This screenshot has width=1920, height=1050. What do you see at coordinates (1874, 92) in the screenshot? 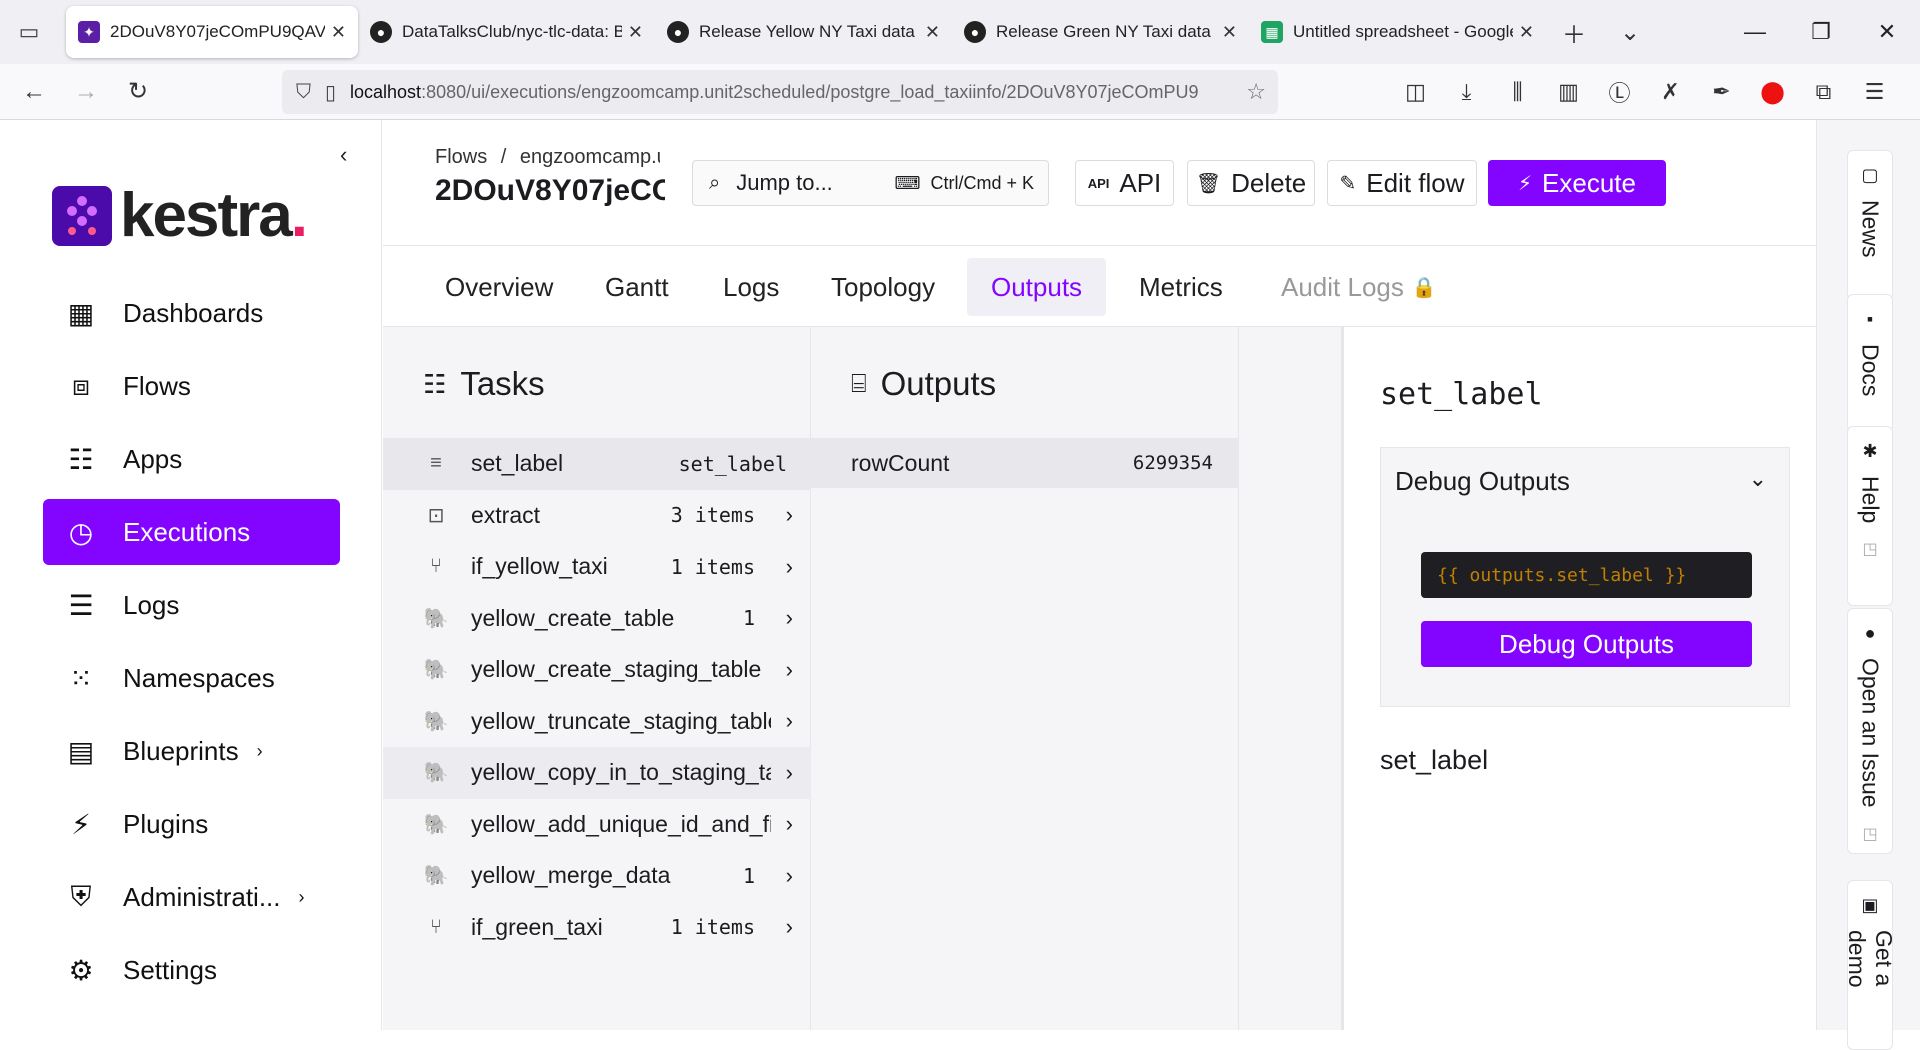
I see `menu-icon: ☰` at bounding box center [1874, 92].